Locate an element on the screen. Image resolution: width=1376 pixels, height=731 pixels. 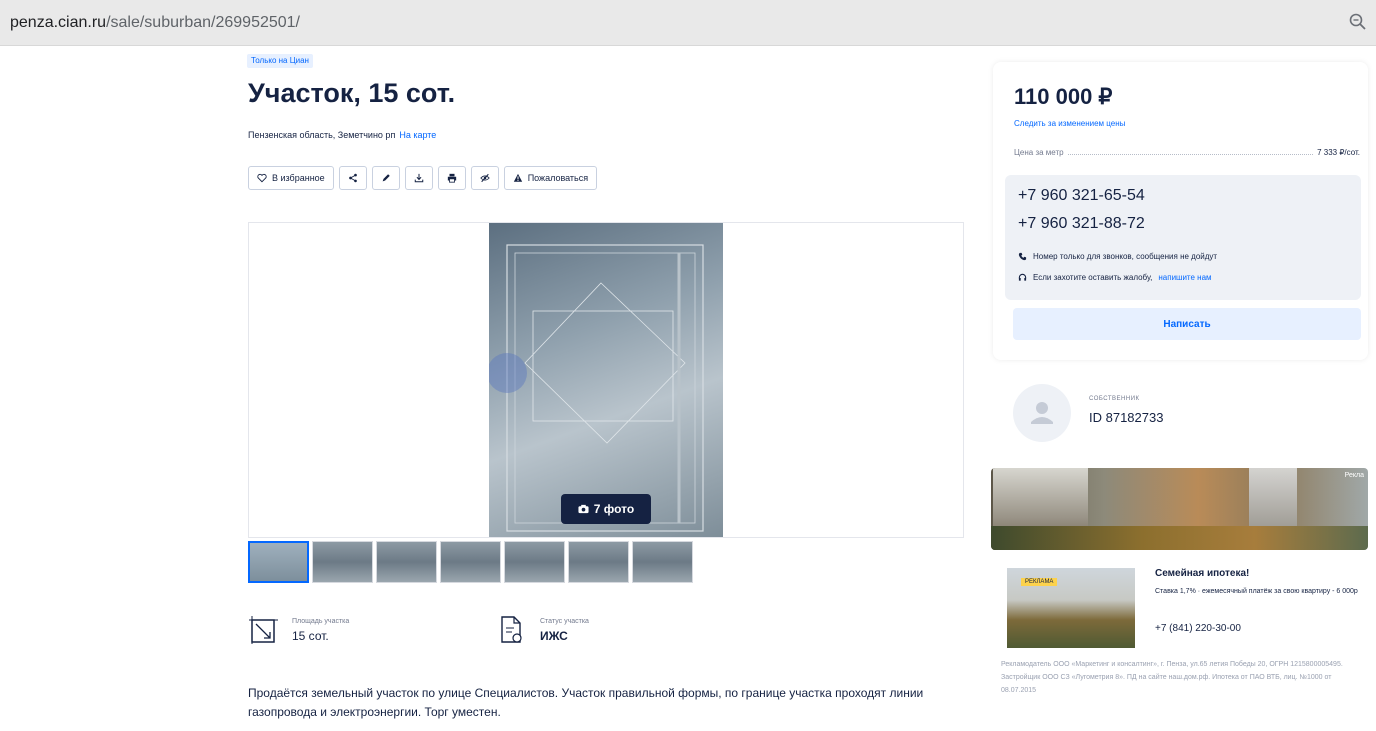
print-button is located at coordinates (451, 178).